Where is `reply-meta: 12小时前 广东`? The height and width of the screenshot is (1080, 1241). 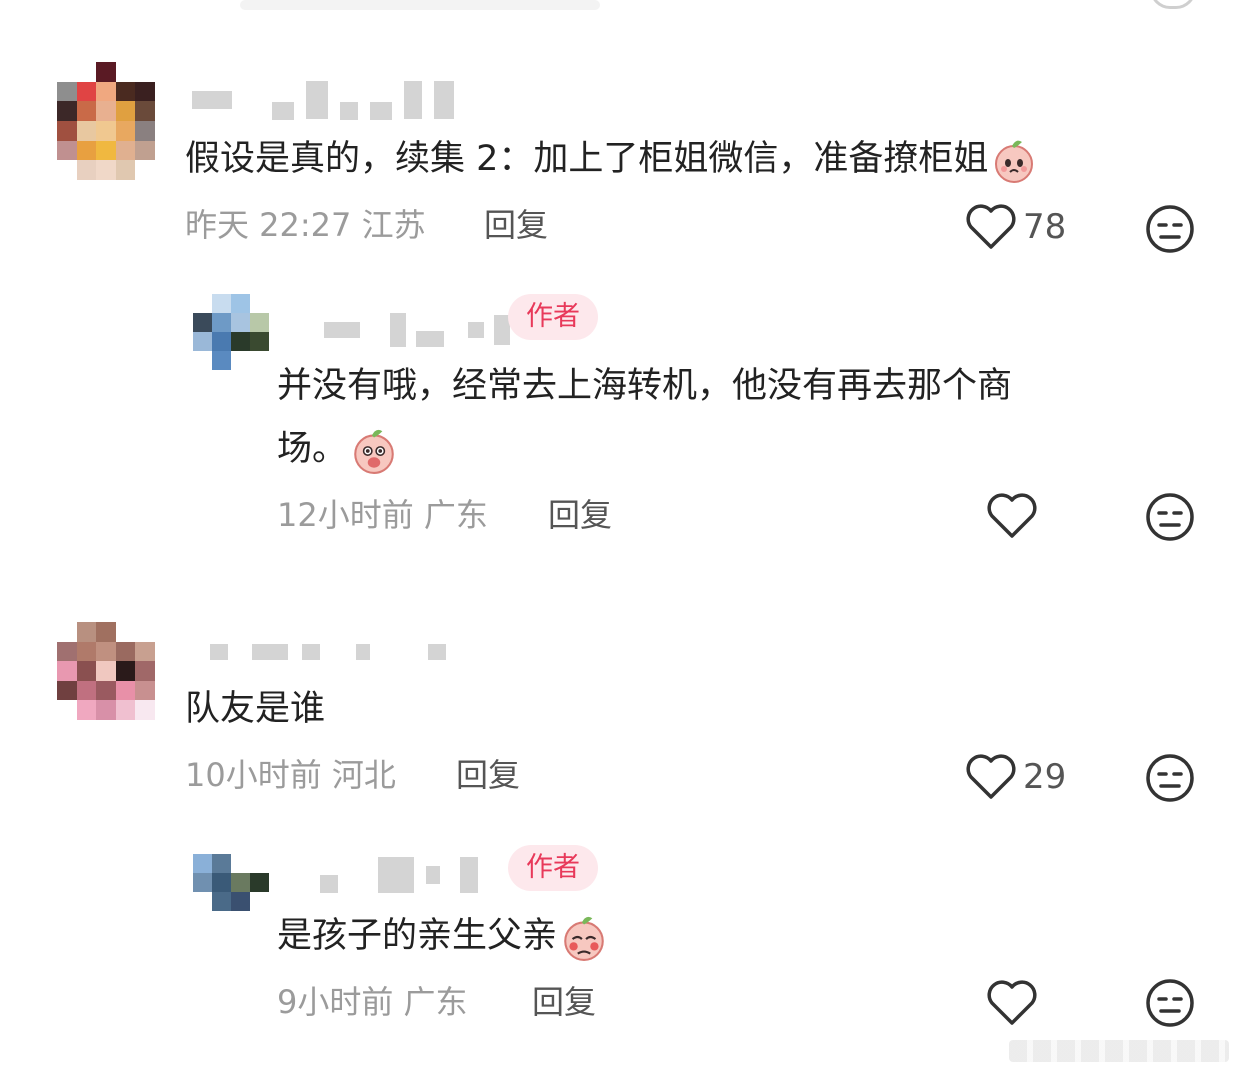
reply-meta: 12小时前 广东 is located at coordinates (382, 515).